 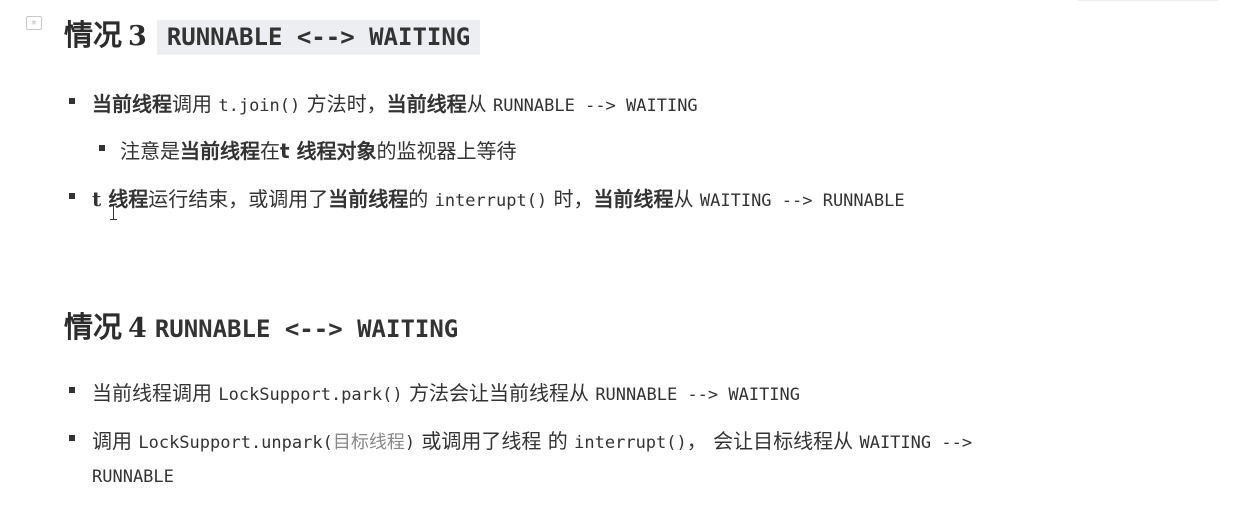 What do you see at coordinates (318, 37) in the screenshot?
I see `case3-heading-code: RUNNABLE <--> WAITING` at bounding box center [318, 37].